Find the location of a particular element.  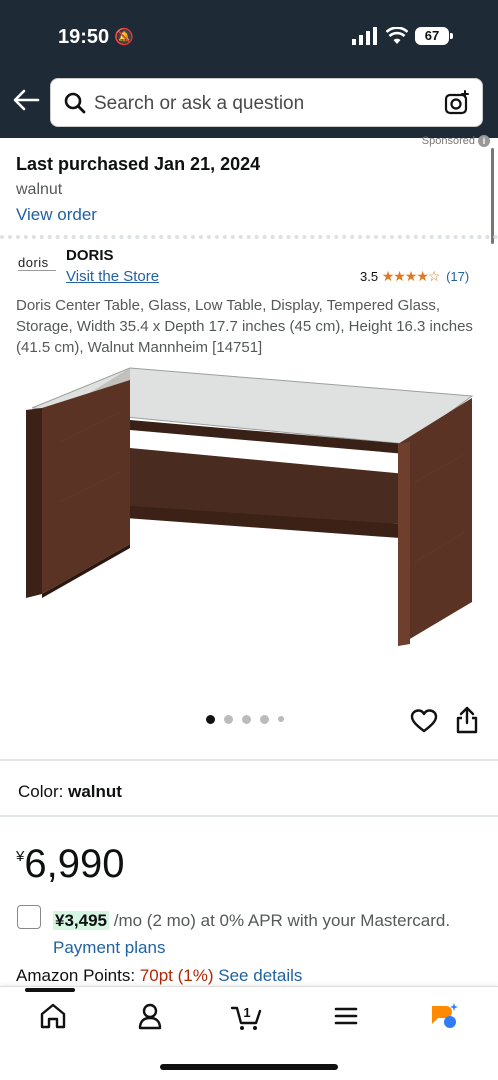

payment-plans-link: Payment plans is located at coordinates (109, 947).